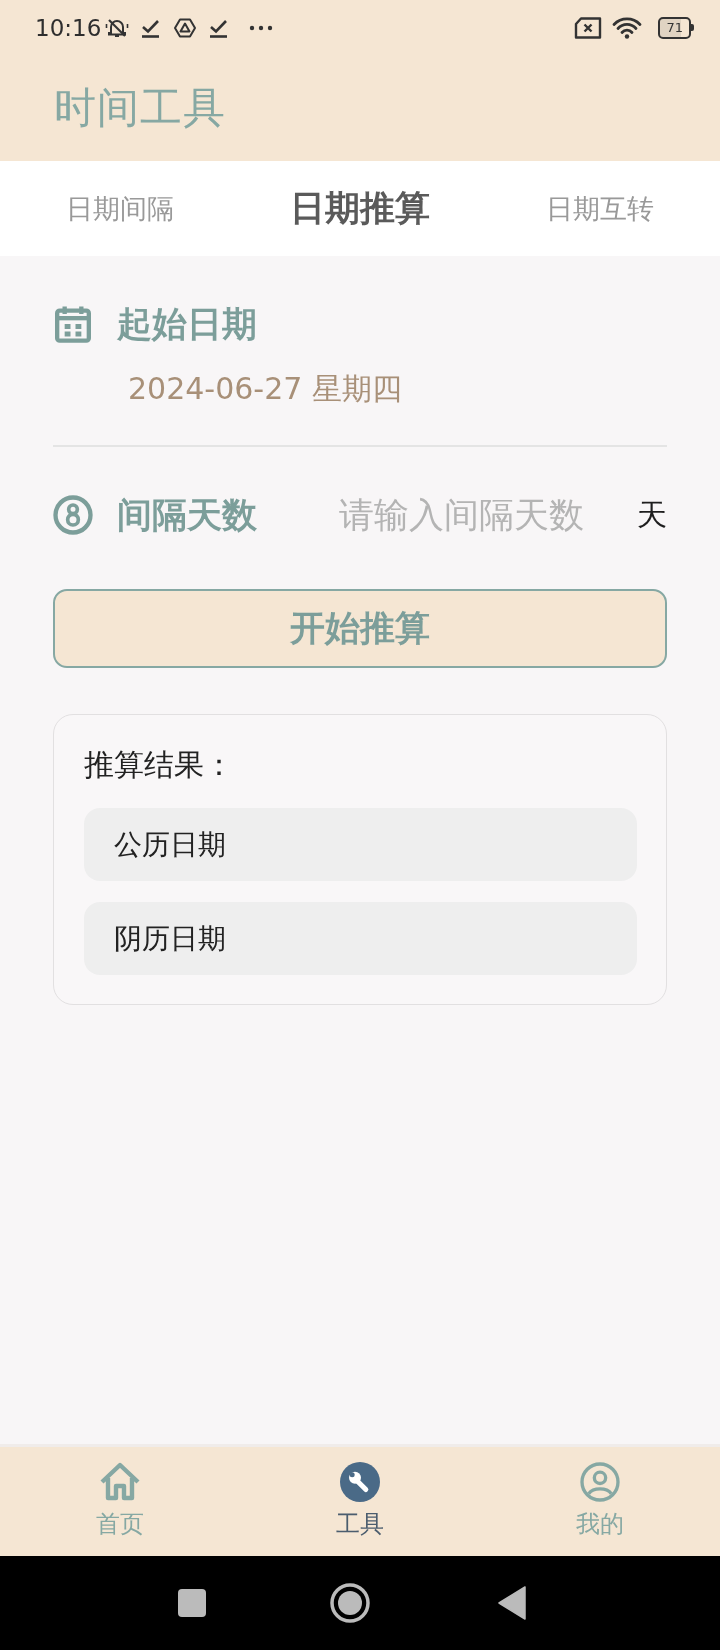  Describe the element at coordinates (473, 515) in the screenshot. I see `interval-days-input: 请输入间隔天数` at that location.